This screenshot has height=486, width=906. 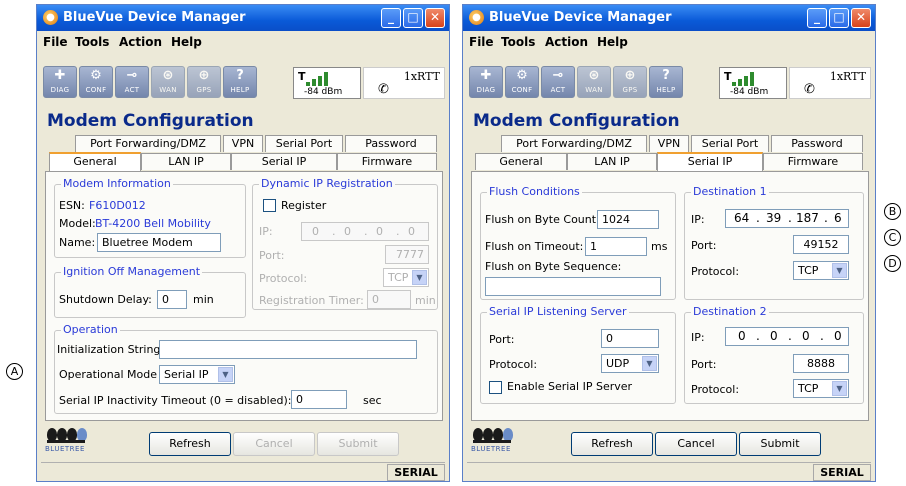 What do you see at coordinates (406, 277) in the screenshot?
I see `dyn-protocol-select: TCP ▼` at bounding box center [406, 277].